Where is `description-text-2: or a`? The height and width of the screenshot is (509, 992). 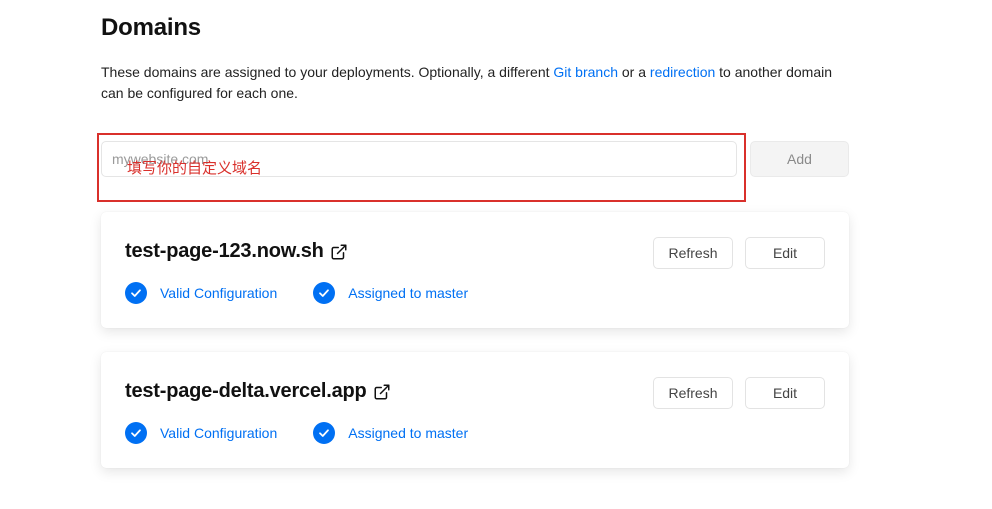 description-text-2: or a is located at coordinates (634, 72).